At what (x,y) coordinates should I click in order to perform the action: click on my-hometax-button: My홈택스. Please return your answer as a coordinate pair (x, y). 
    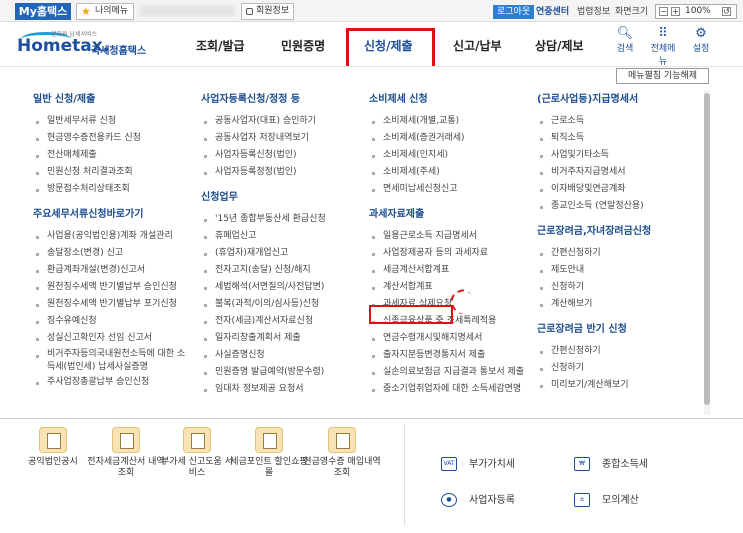
    Looking at the image, I should click on (43, 11).